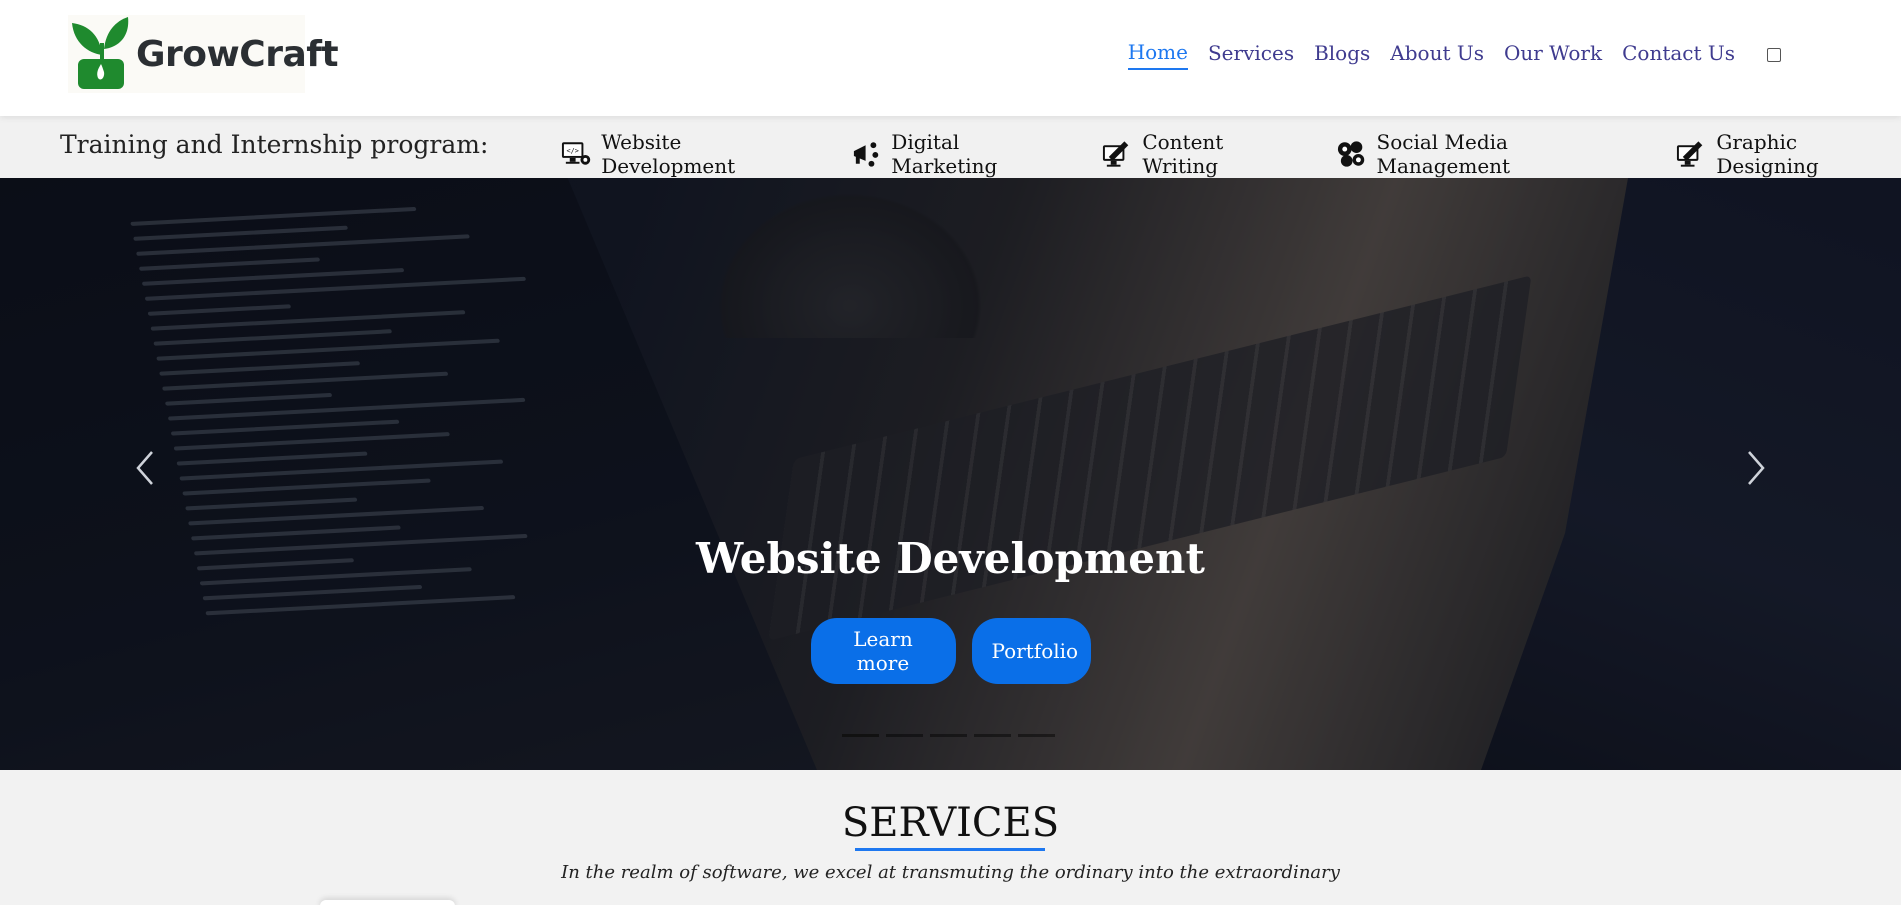  Describe the element at coordinates (102, 54) in the screenshot. I see `sprout-logo-icon` at that location.